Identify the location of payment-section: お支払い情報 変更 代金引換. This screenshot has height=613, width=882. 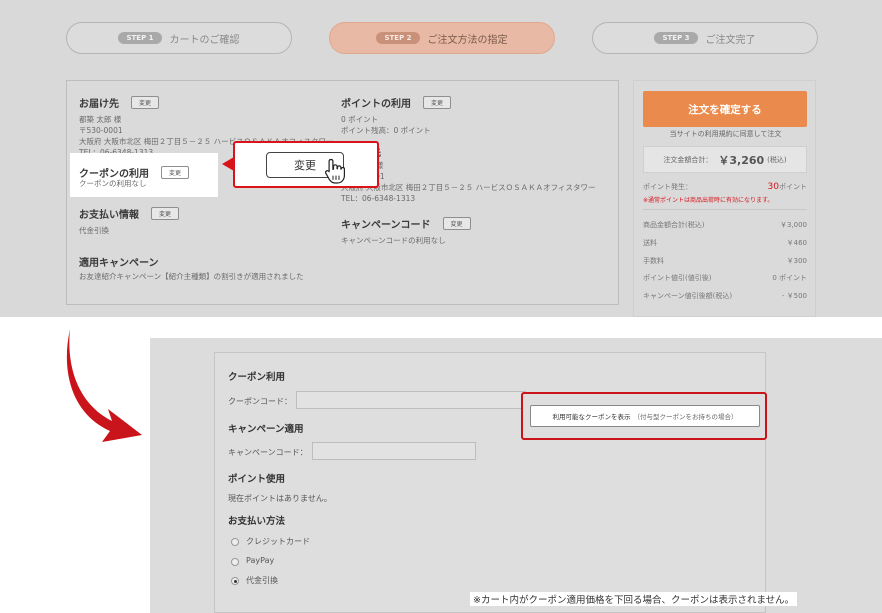
(129, 219).